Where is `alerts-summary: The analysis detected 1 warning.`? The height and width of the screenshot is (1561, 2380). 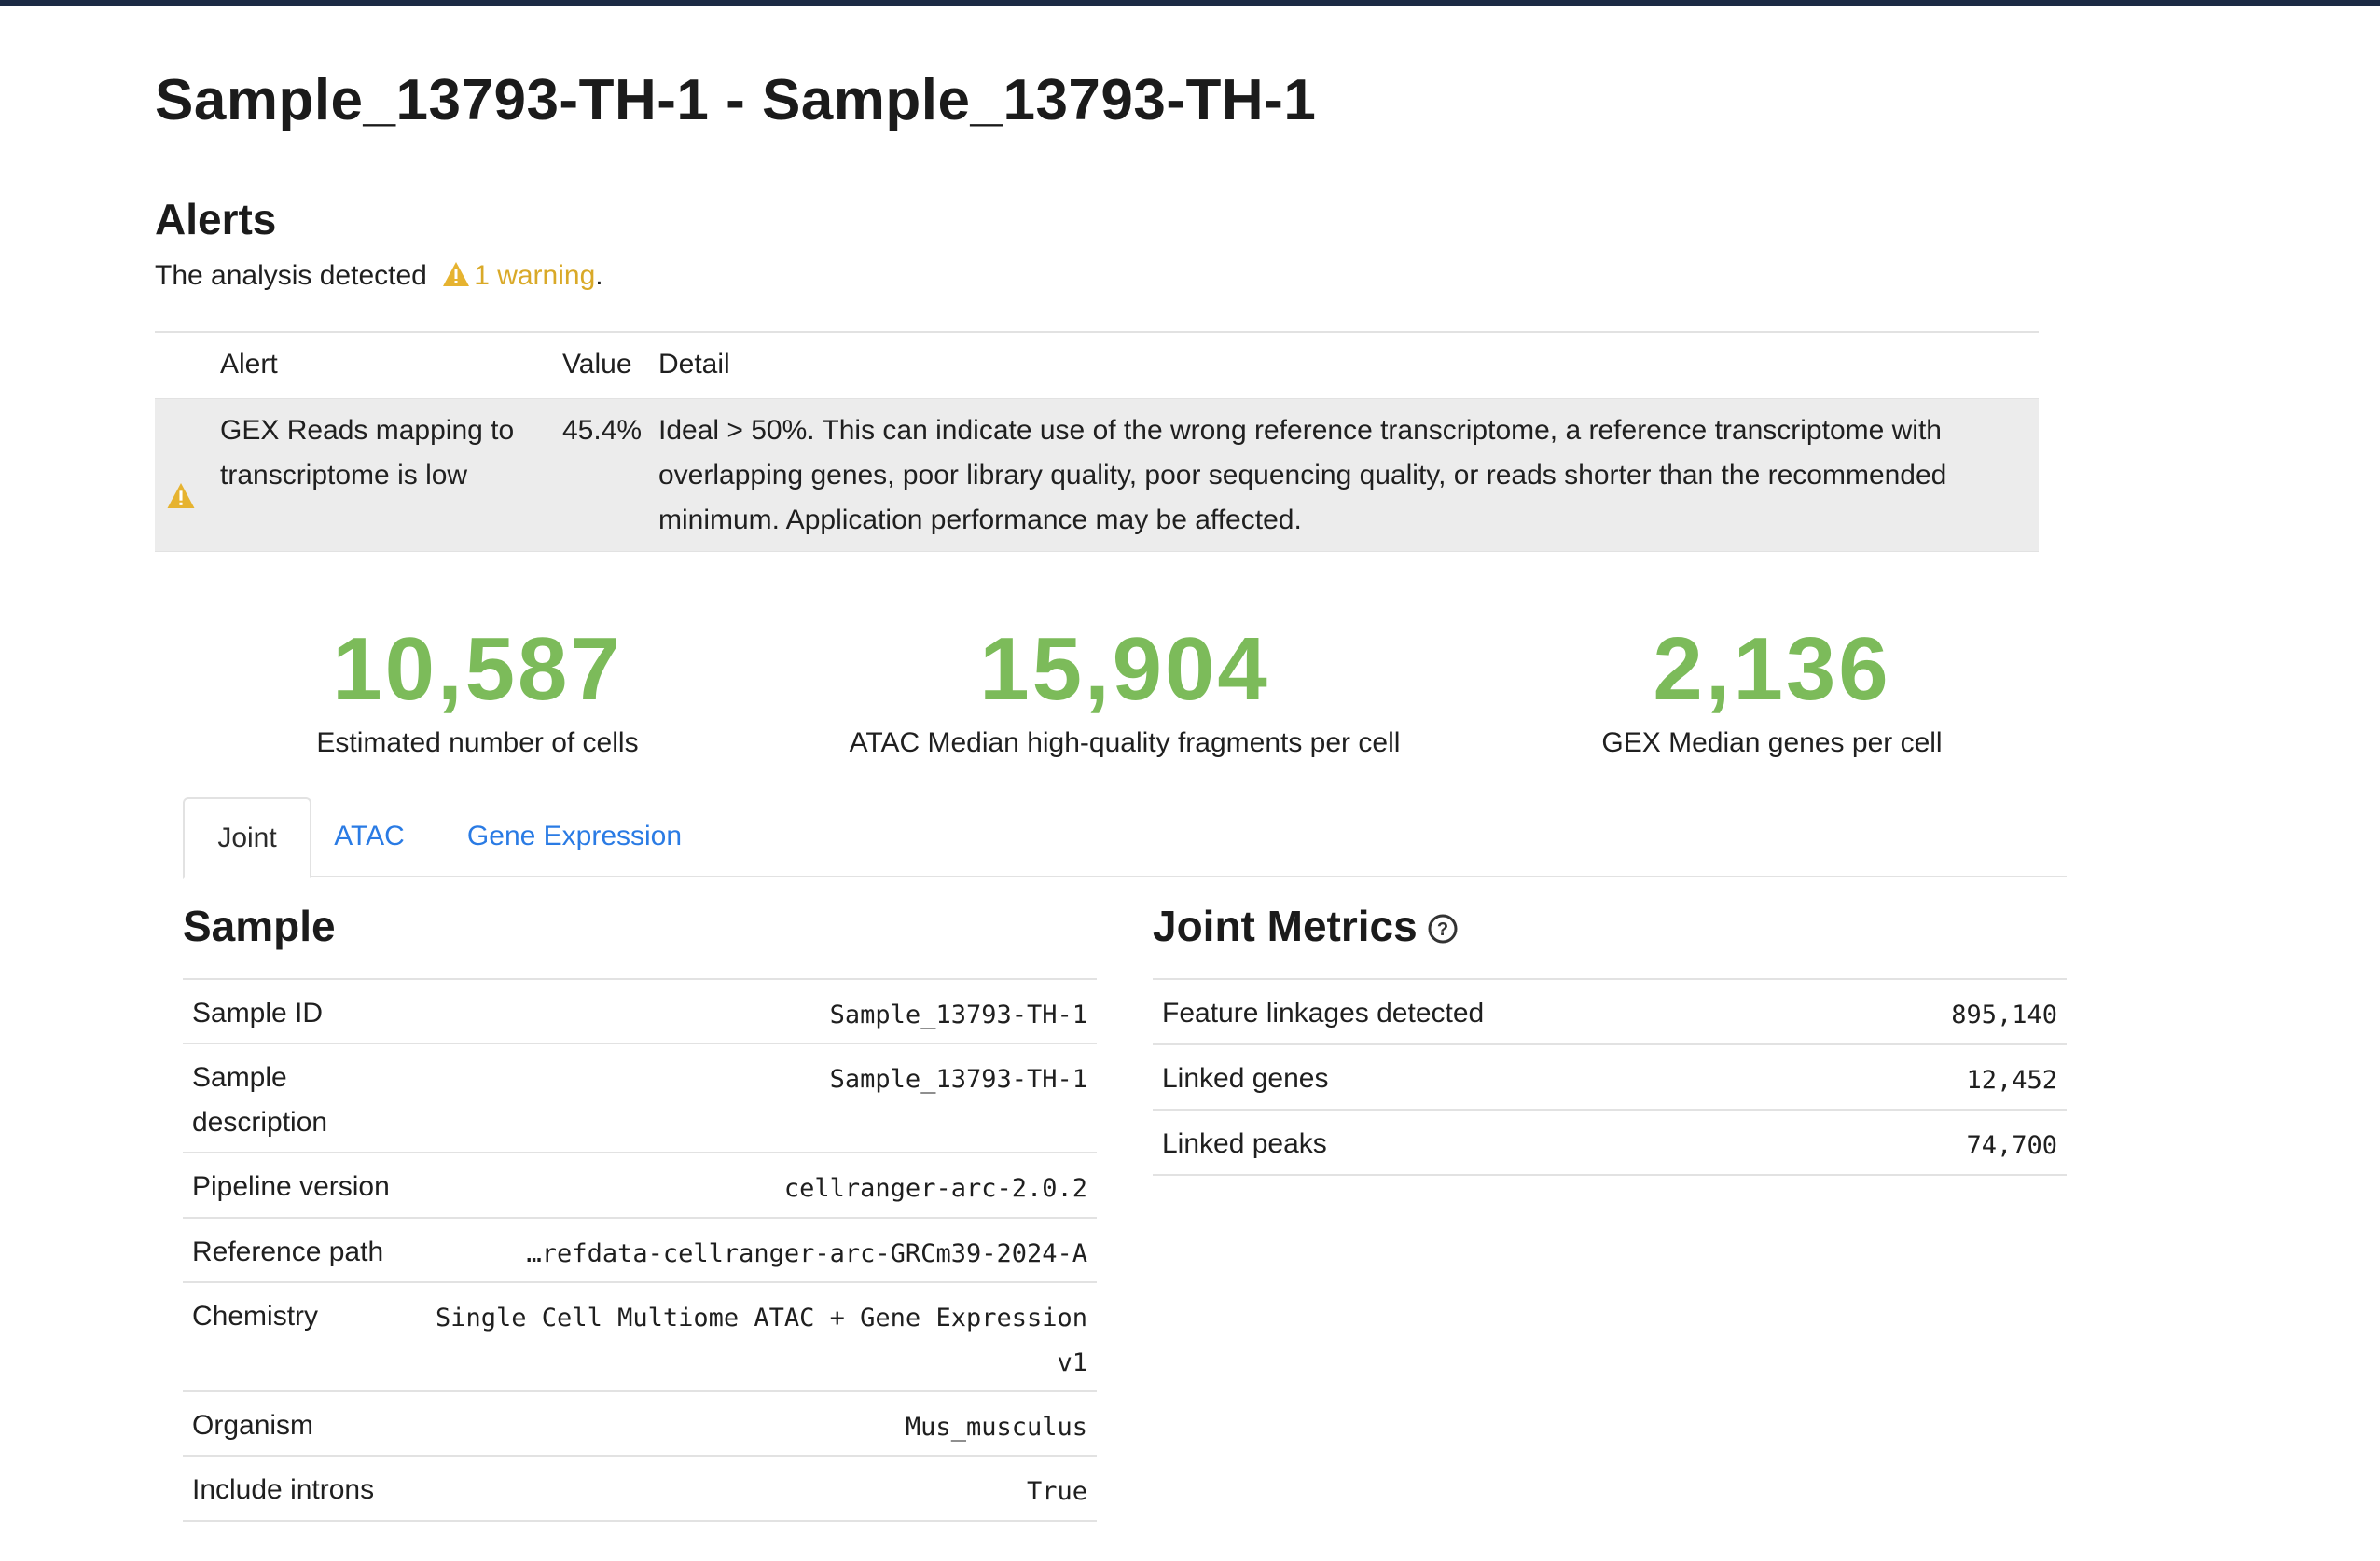
alerts-summary: The analysis detected 1 warning. is located at coordinates (379, 276).